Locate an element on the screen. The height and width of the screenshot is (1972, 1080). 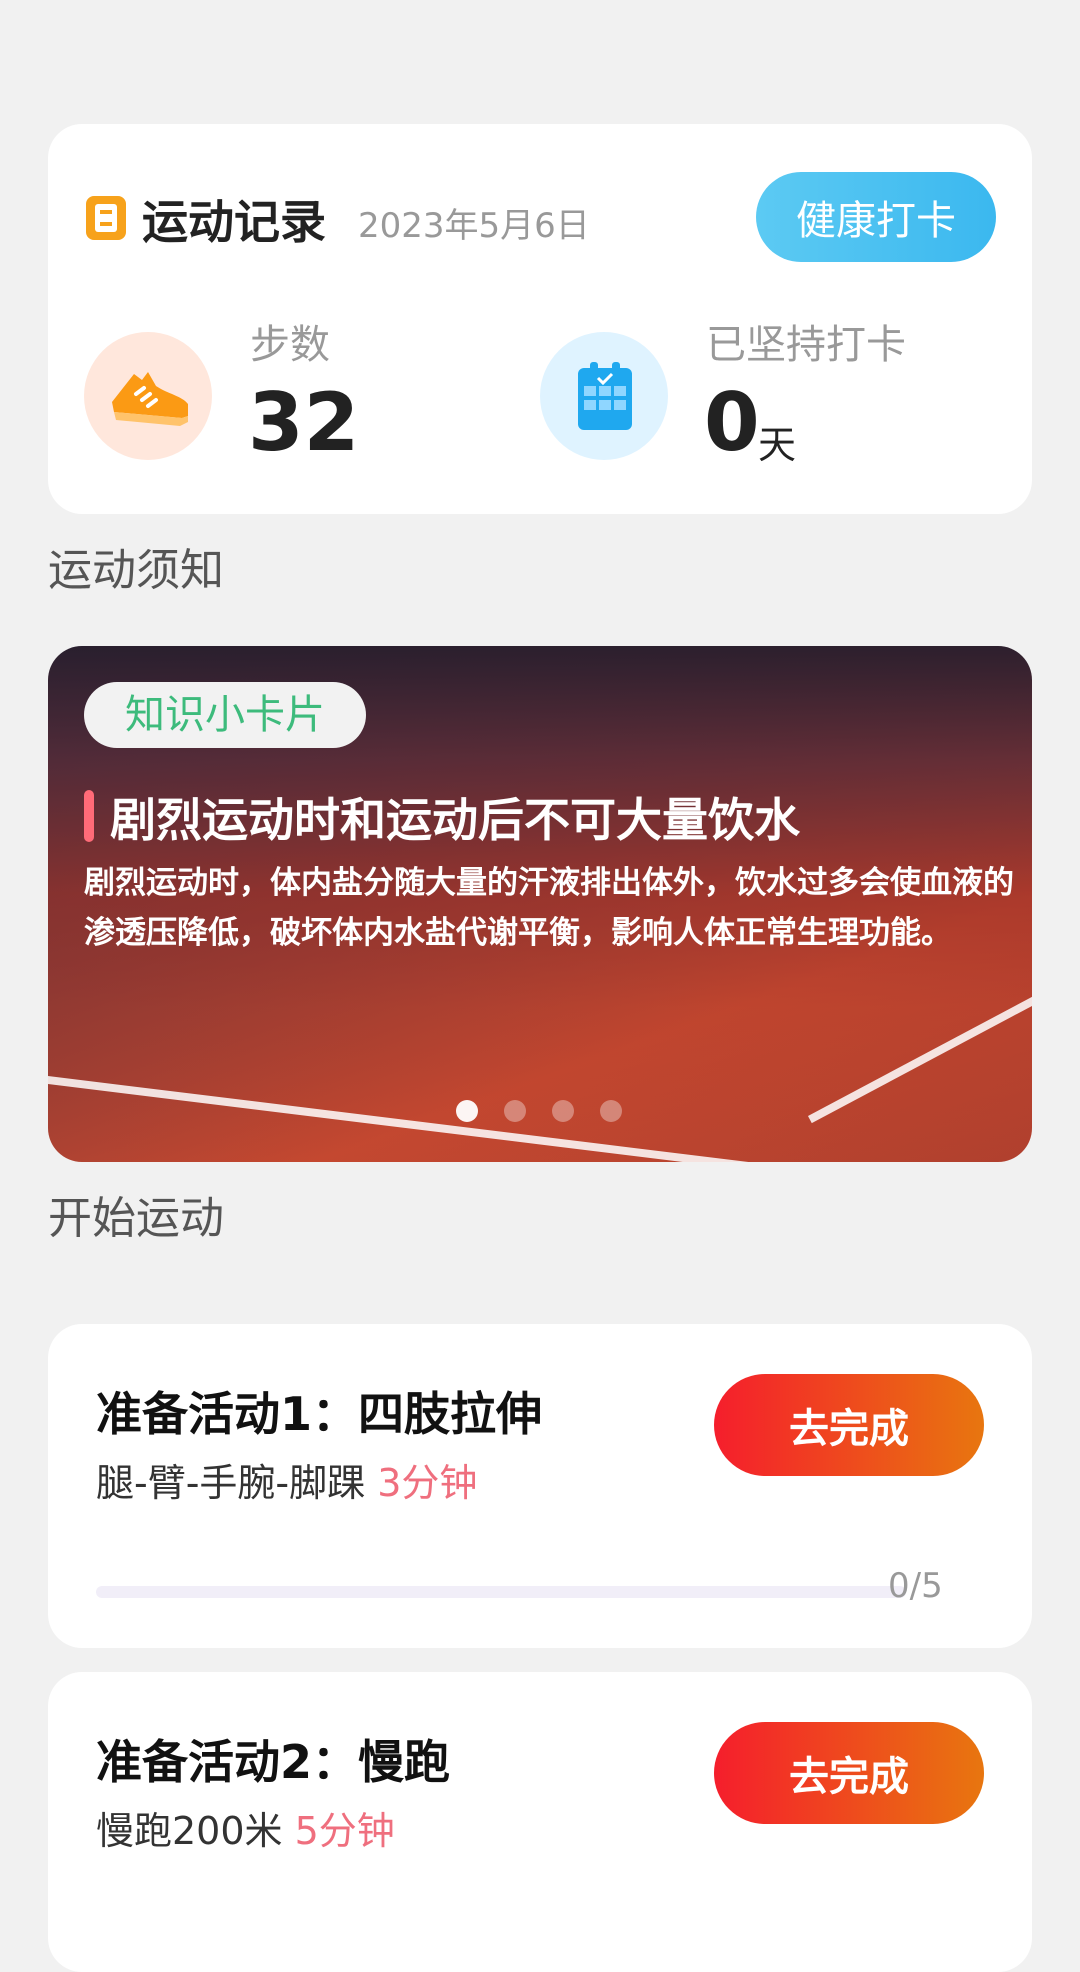
steps-icon-circle is located at coordinates (148, 396).